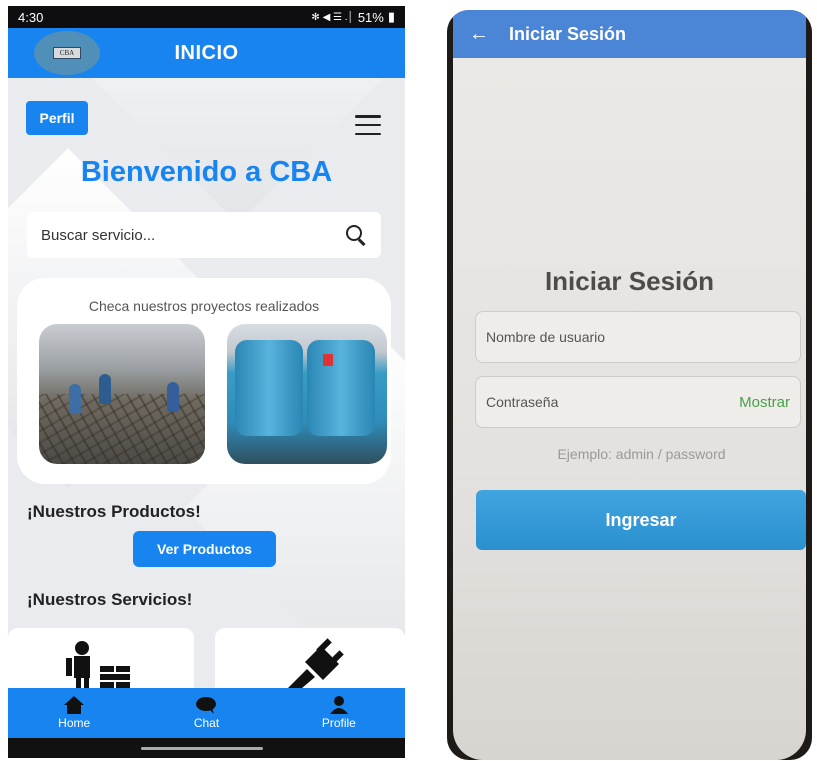 Image resolution: width=817 pixels, height=761 pixels. Describe the element at coordinates (316, 663) in the screenshot. I see `plug-icon` at that location.